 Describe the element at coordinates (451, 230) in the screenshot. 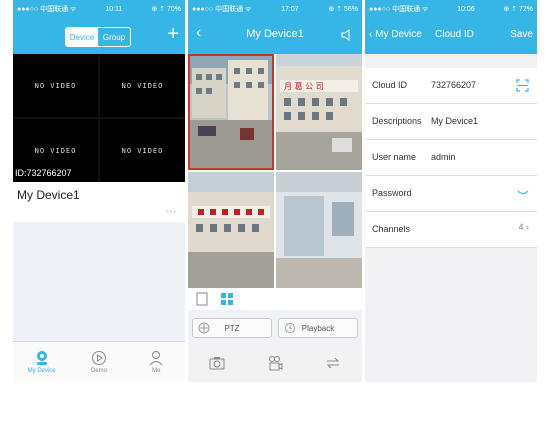

I see `list-item-channels: Channels 4 ›` at that location.